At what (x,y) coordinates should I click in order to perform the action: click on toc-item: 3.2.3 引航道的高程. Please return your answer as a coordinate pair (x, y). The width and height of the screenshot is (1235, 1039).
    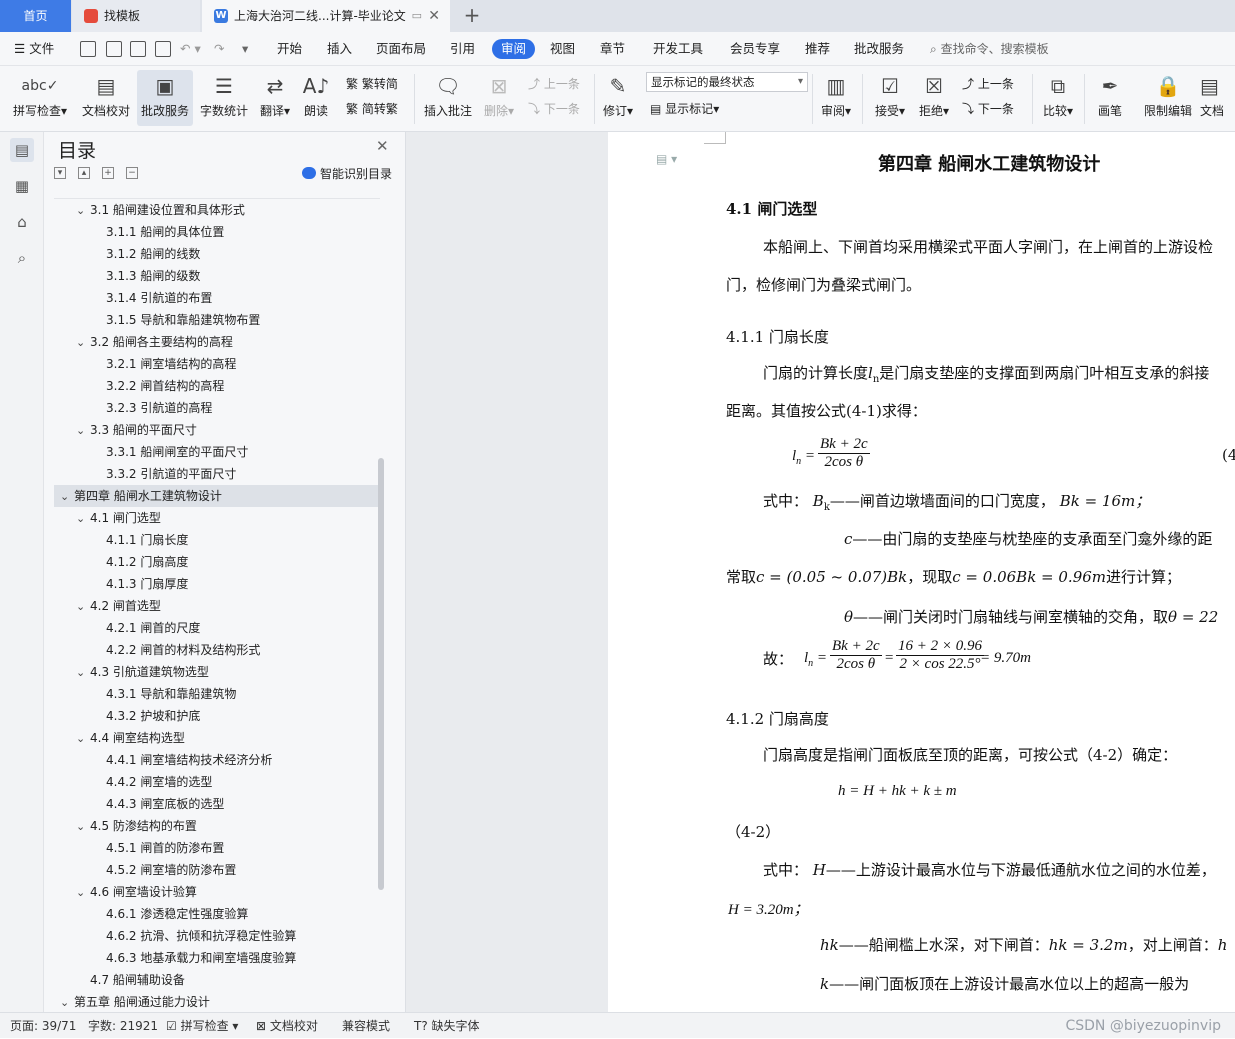
    Looking at the image, I should click on (217, 408).